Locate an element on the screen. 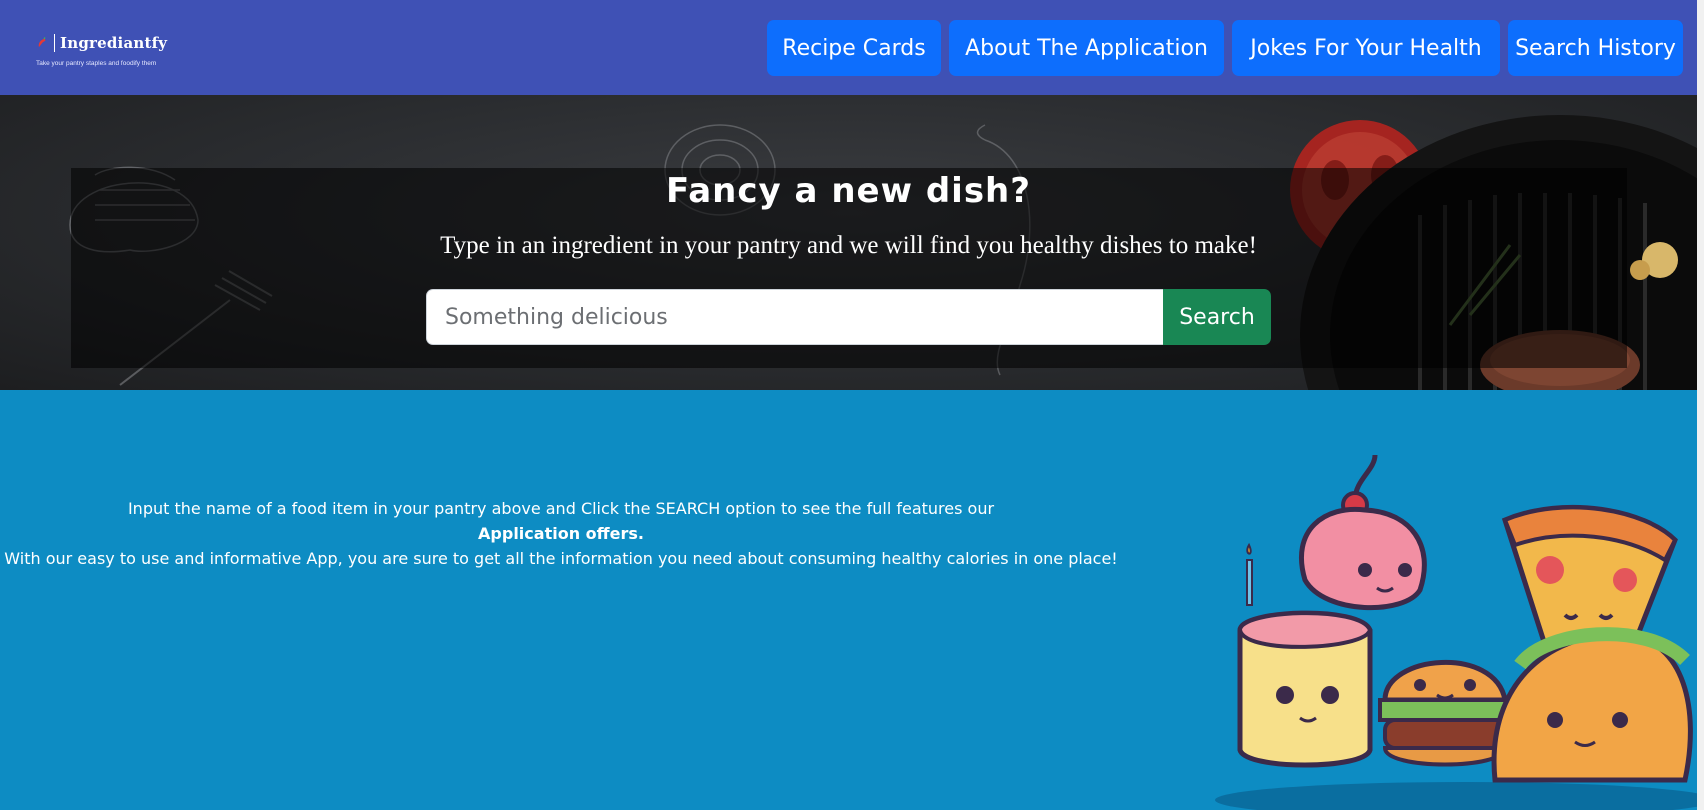 Image resolution: width=1704 pixels, height=810 pixels. taco-icon is located at coordinates (1592, 705).